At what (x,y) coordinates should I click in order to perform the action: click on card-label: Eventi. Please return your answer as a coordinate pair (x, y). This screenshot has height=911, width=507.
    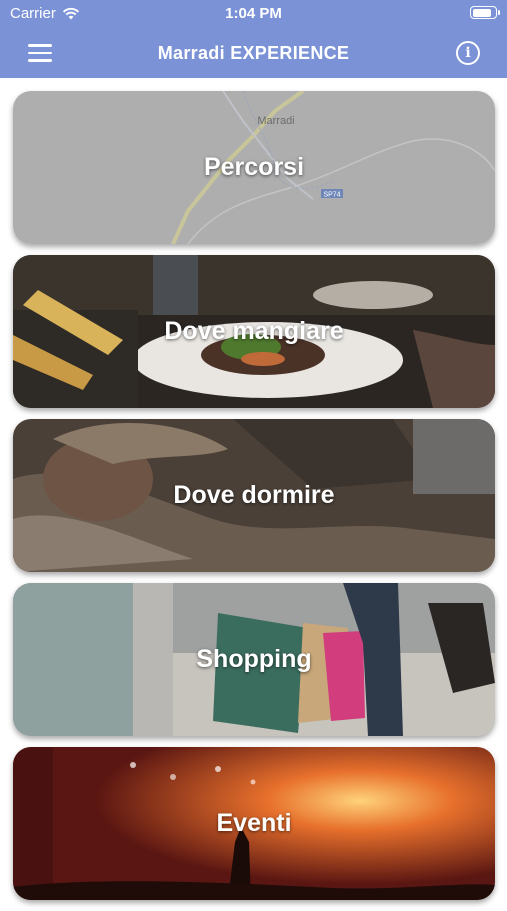
    Looking at the image, I should click on (254, 823).